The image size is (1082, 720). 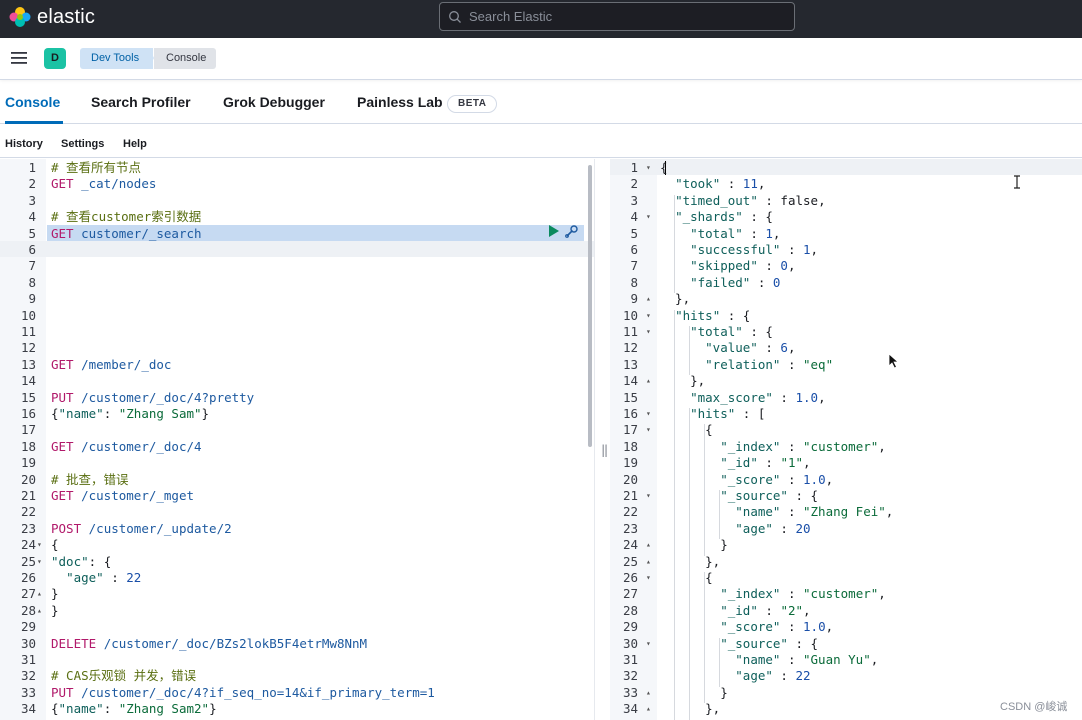 What do you see at coordinates (1017, 182) in the screenshot?
I see `text-cursor-icon` at bounding box center [1017, 182].